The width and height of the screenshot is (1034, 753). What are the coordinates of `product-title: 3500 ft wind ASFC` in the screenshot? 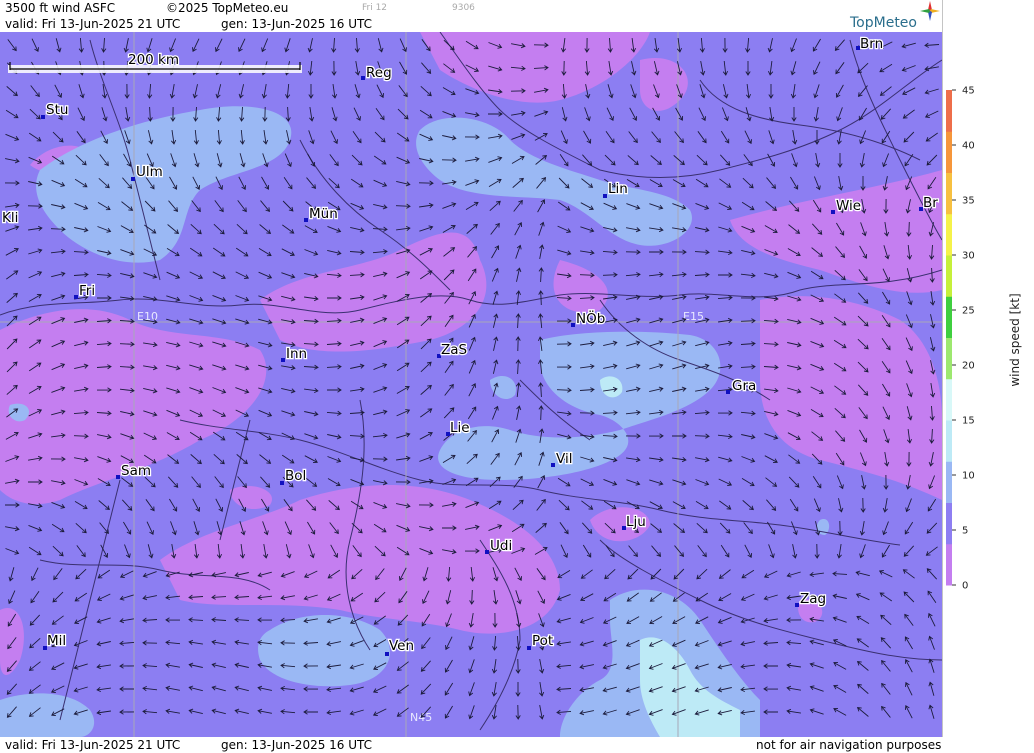 It's located at (60, 8).